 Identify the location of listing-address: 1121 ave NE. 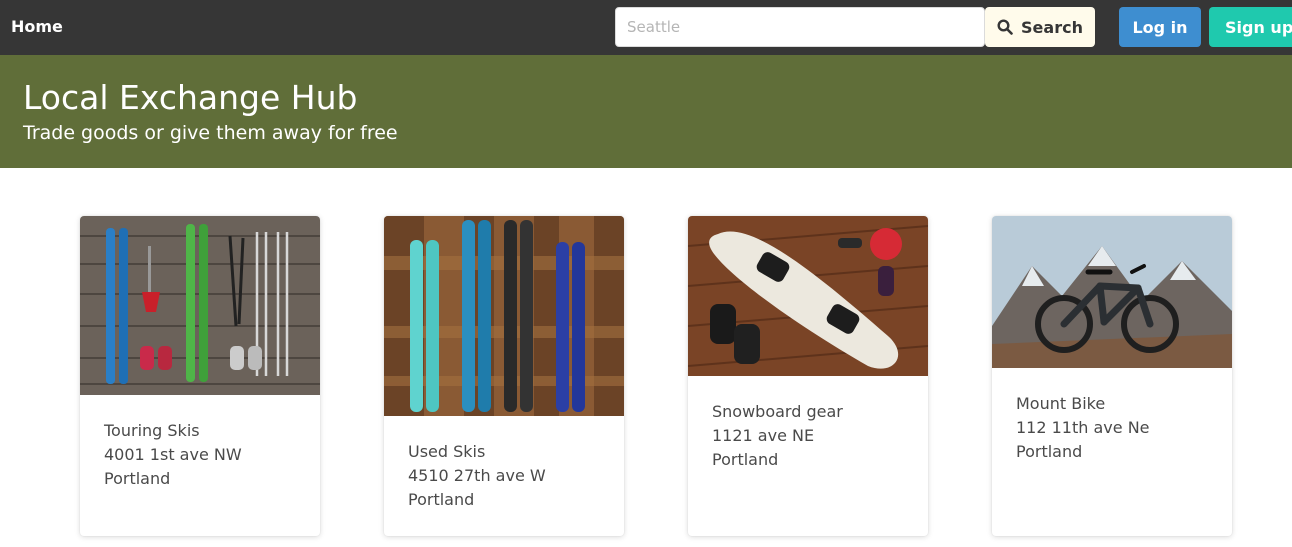
(763, 435).